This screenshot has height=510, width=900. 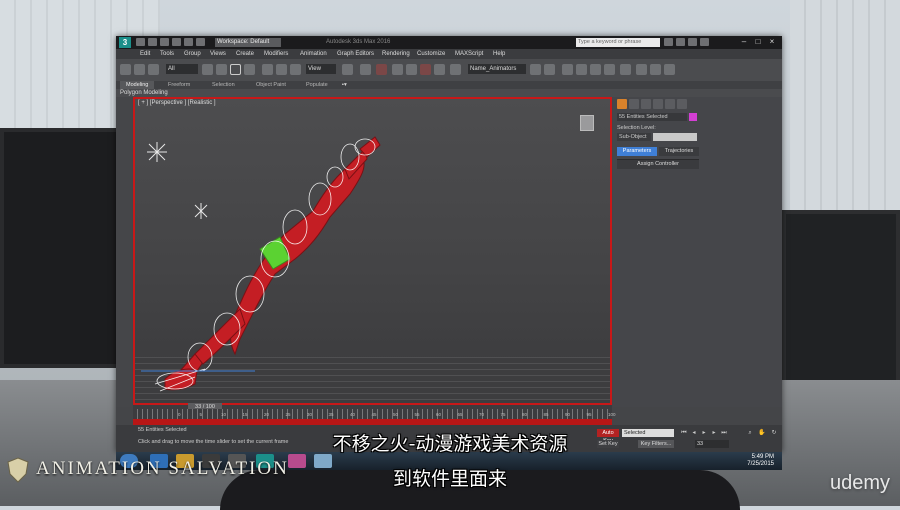 What do you see at coordinates (595, 69) in the screenshot?
I see `curve-editor-icon` at bounding box center [595, 69].